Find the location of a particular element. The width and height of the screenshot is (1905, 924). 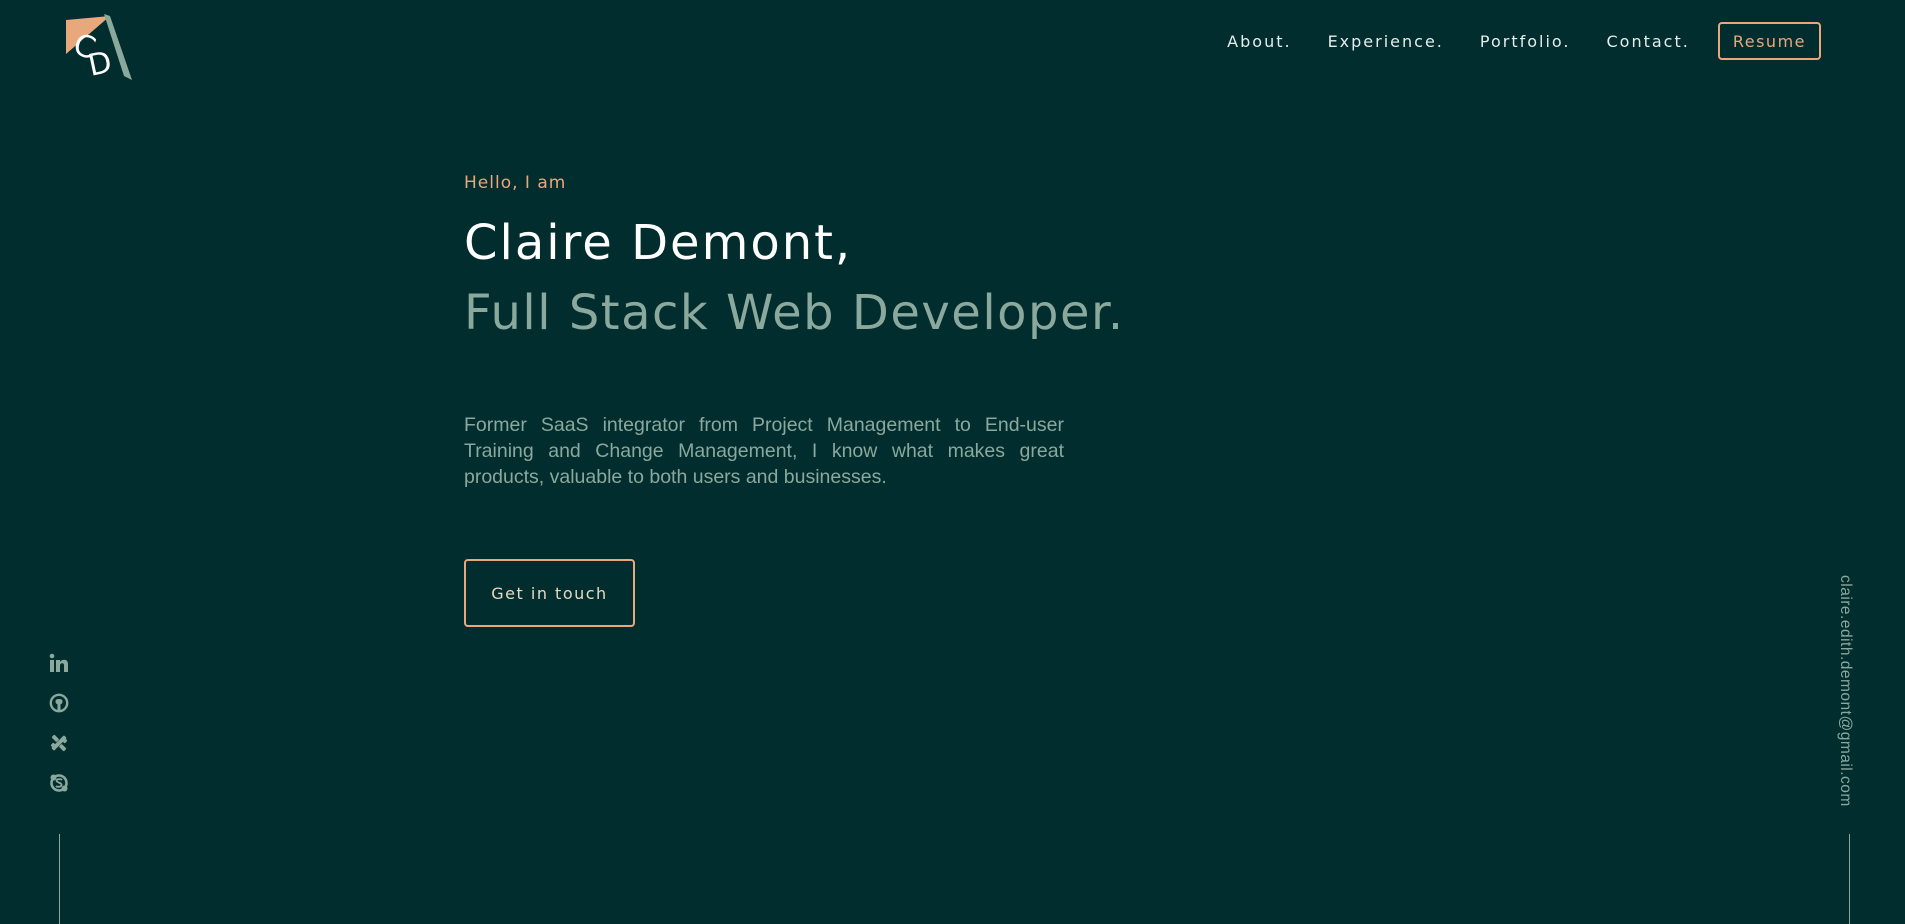

email-divider-line is located at coordinates (1849, 879).